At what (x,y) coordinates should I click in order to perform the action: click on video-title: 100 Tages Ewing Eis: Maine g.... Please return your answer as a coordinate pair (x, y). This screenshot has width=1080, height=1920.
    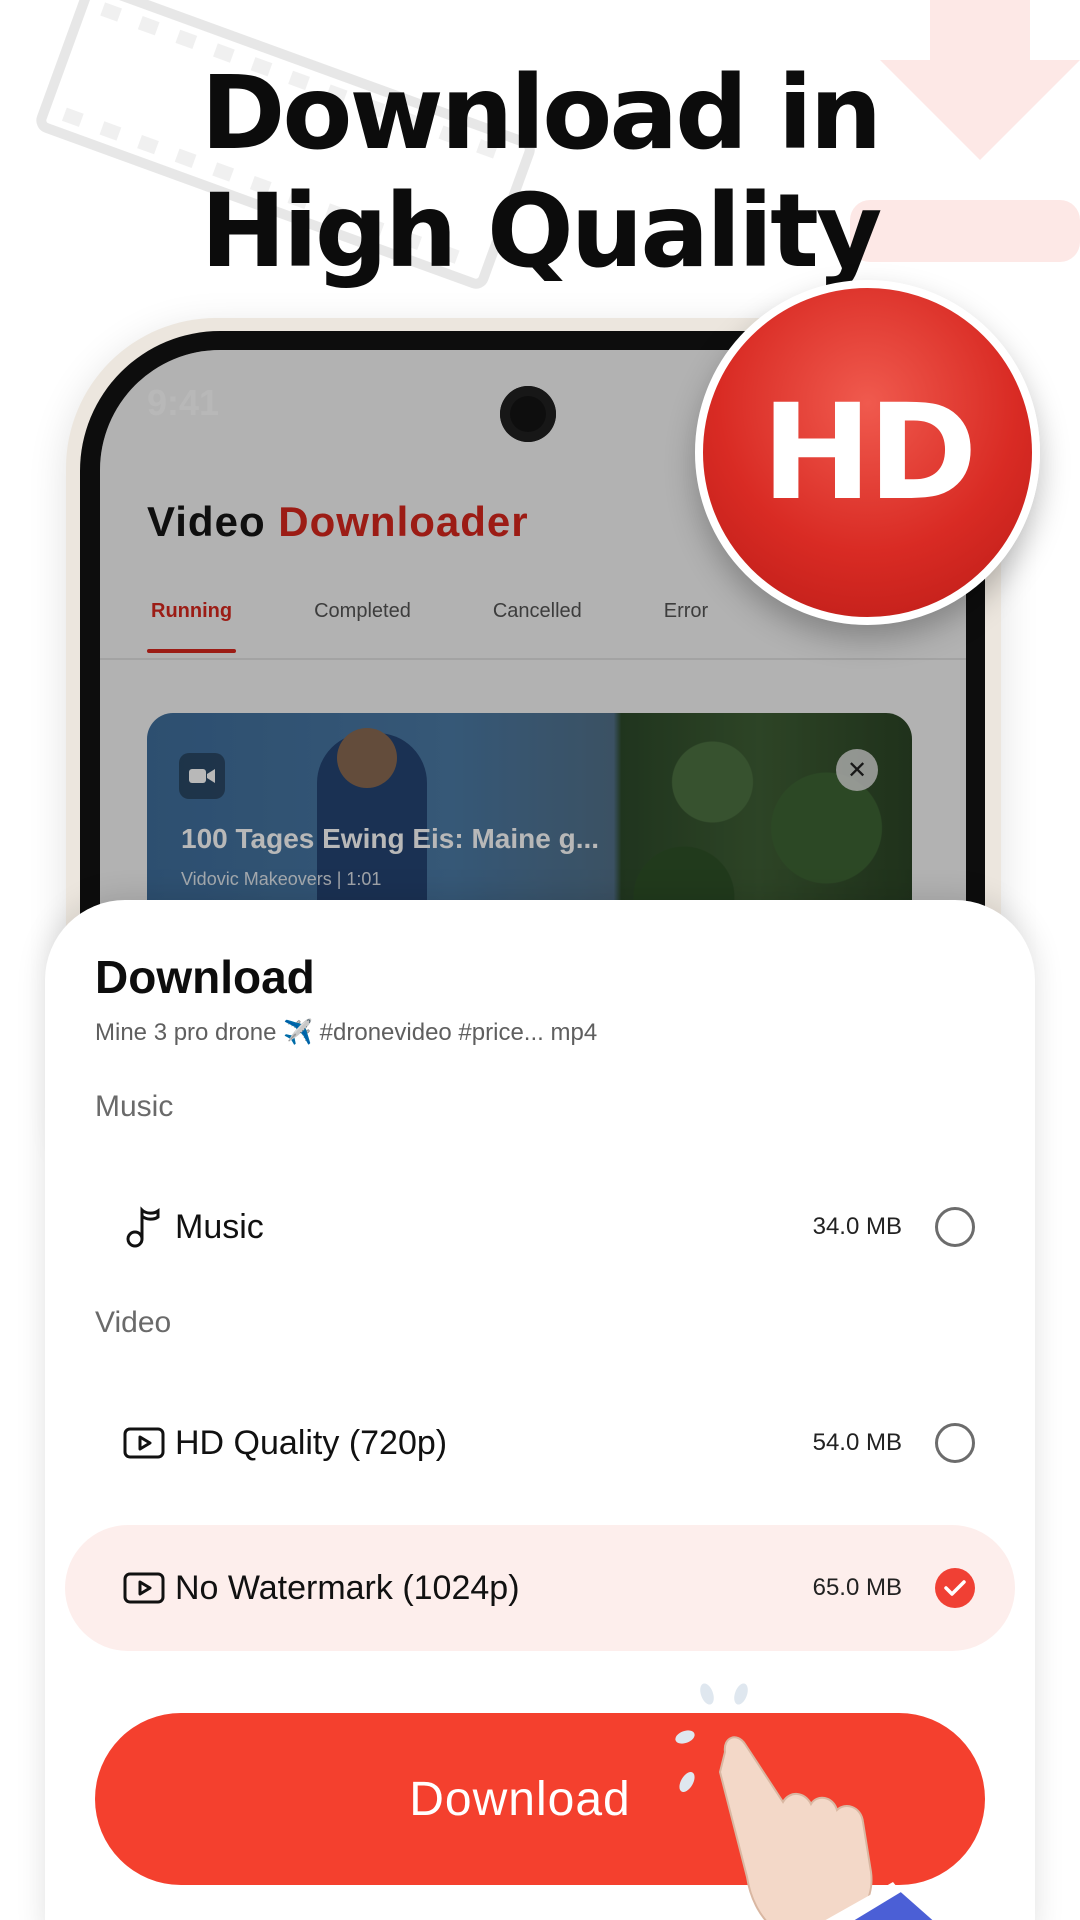
    Looking at the image, I should click on (390, 838).